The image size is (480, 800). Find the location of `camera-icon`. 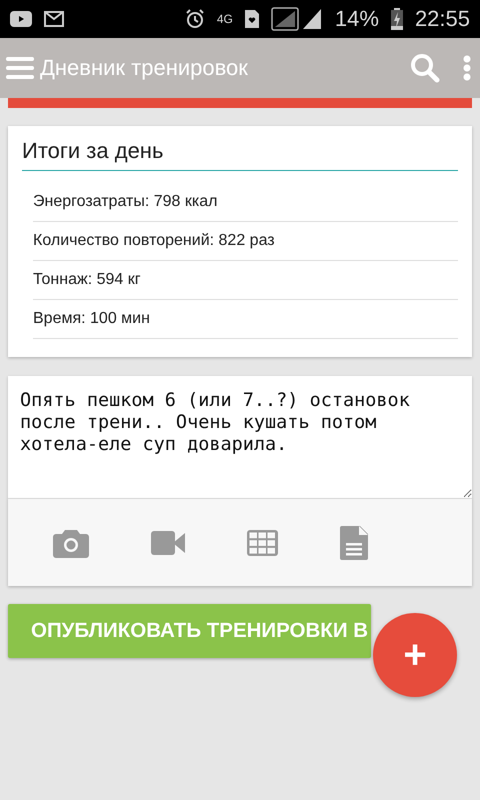

camera-icon is located at coordinates (71, 543).